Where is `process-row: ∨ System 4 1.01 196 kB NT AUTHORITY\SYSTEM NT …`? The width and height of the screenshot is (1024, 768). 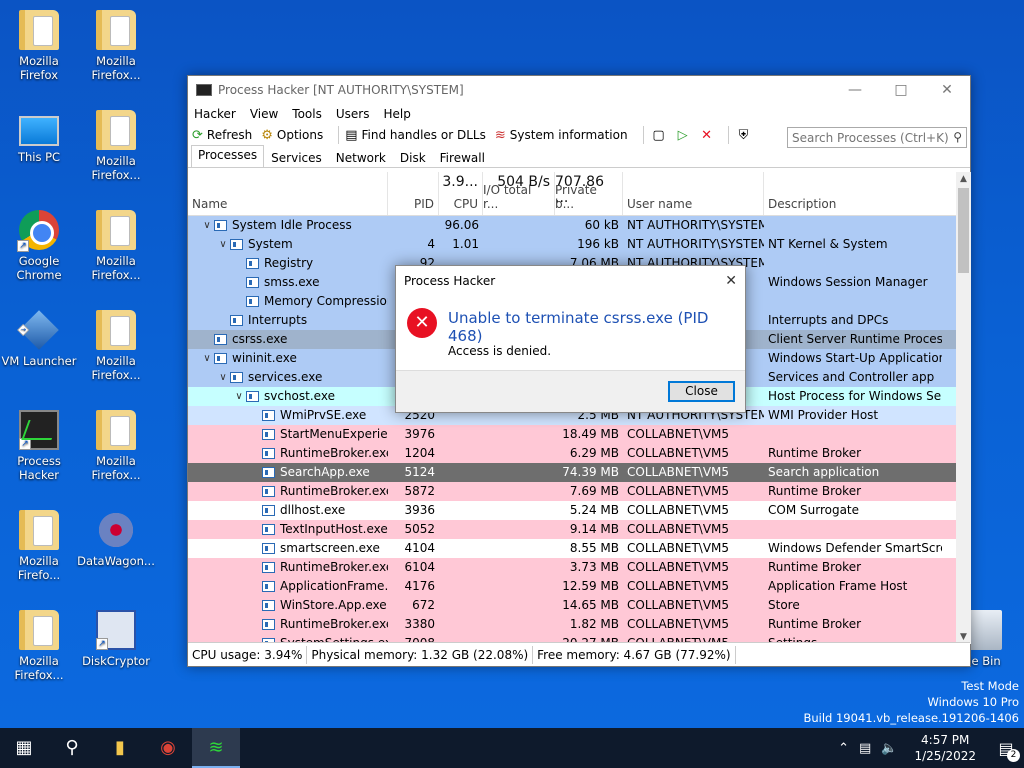 process-row: ∨ System 4 1.01 196 kB NT AUTHORITY\SYSTEM NT … is located at coordinates (572, 244).